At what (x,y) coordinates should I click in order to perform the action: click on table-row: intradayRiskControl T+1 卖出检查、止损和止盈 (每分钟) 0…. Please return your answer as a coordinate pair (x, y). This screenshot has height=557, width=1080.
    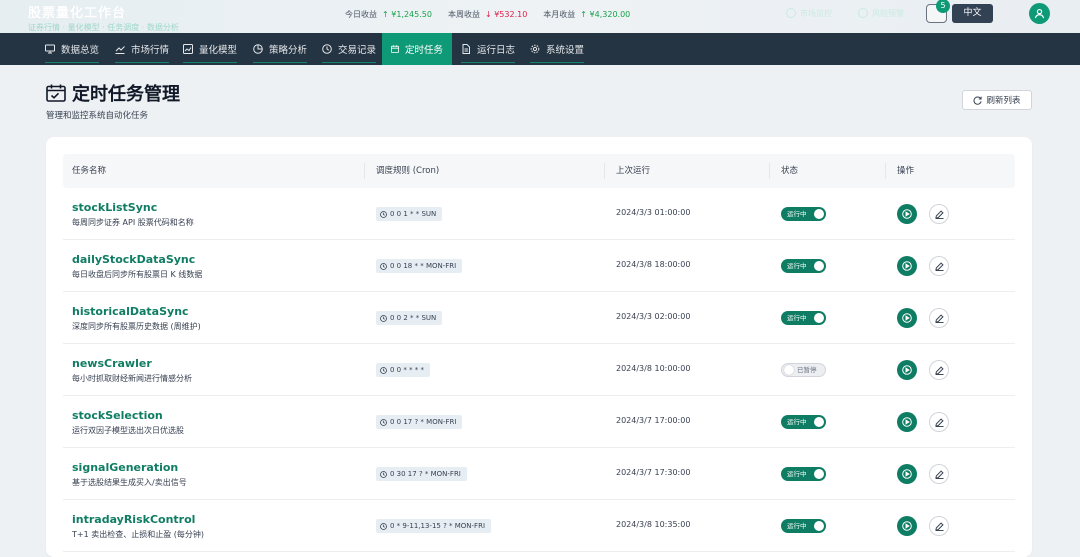
    Looking at the image, I should click on (539, 526).